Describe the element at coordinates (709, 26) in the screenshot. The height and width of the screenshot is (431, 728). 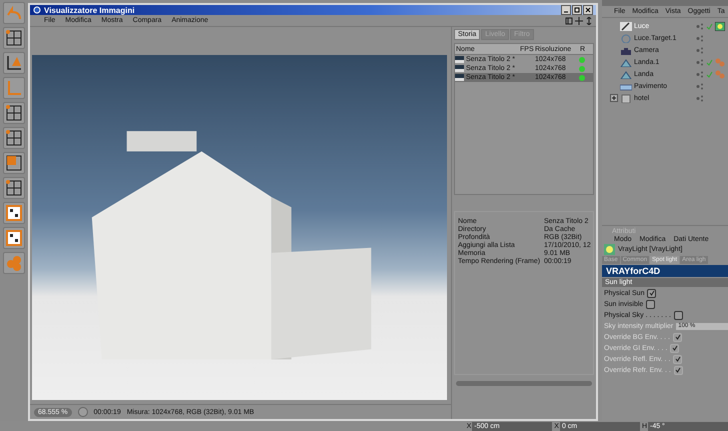
I see `check-icon` at that location.